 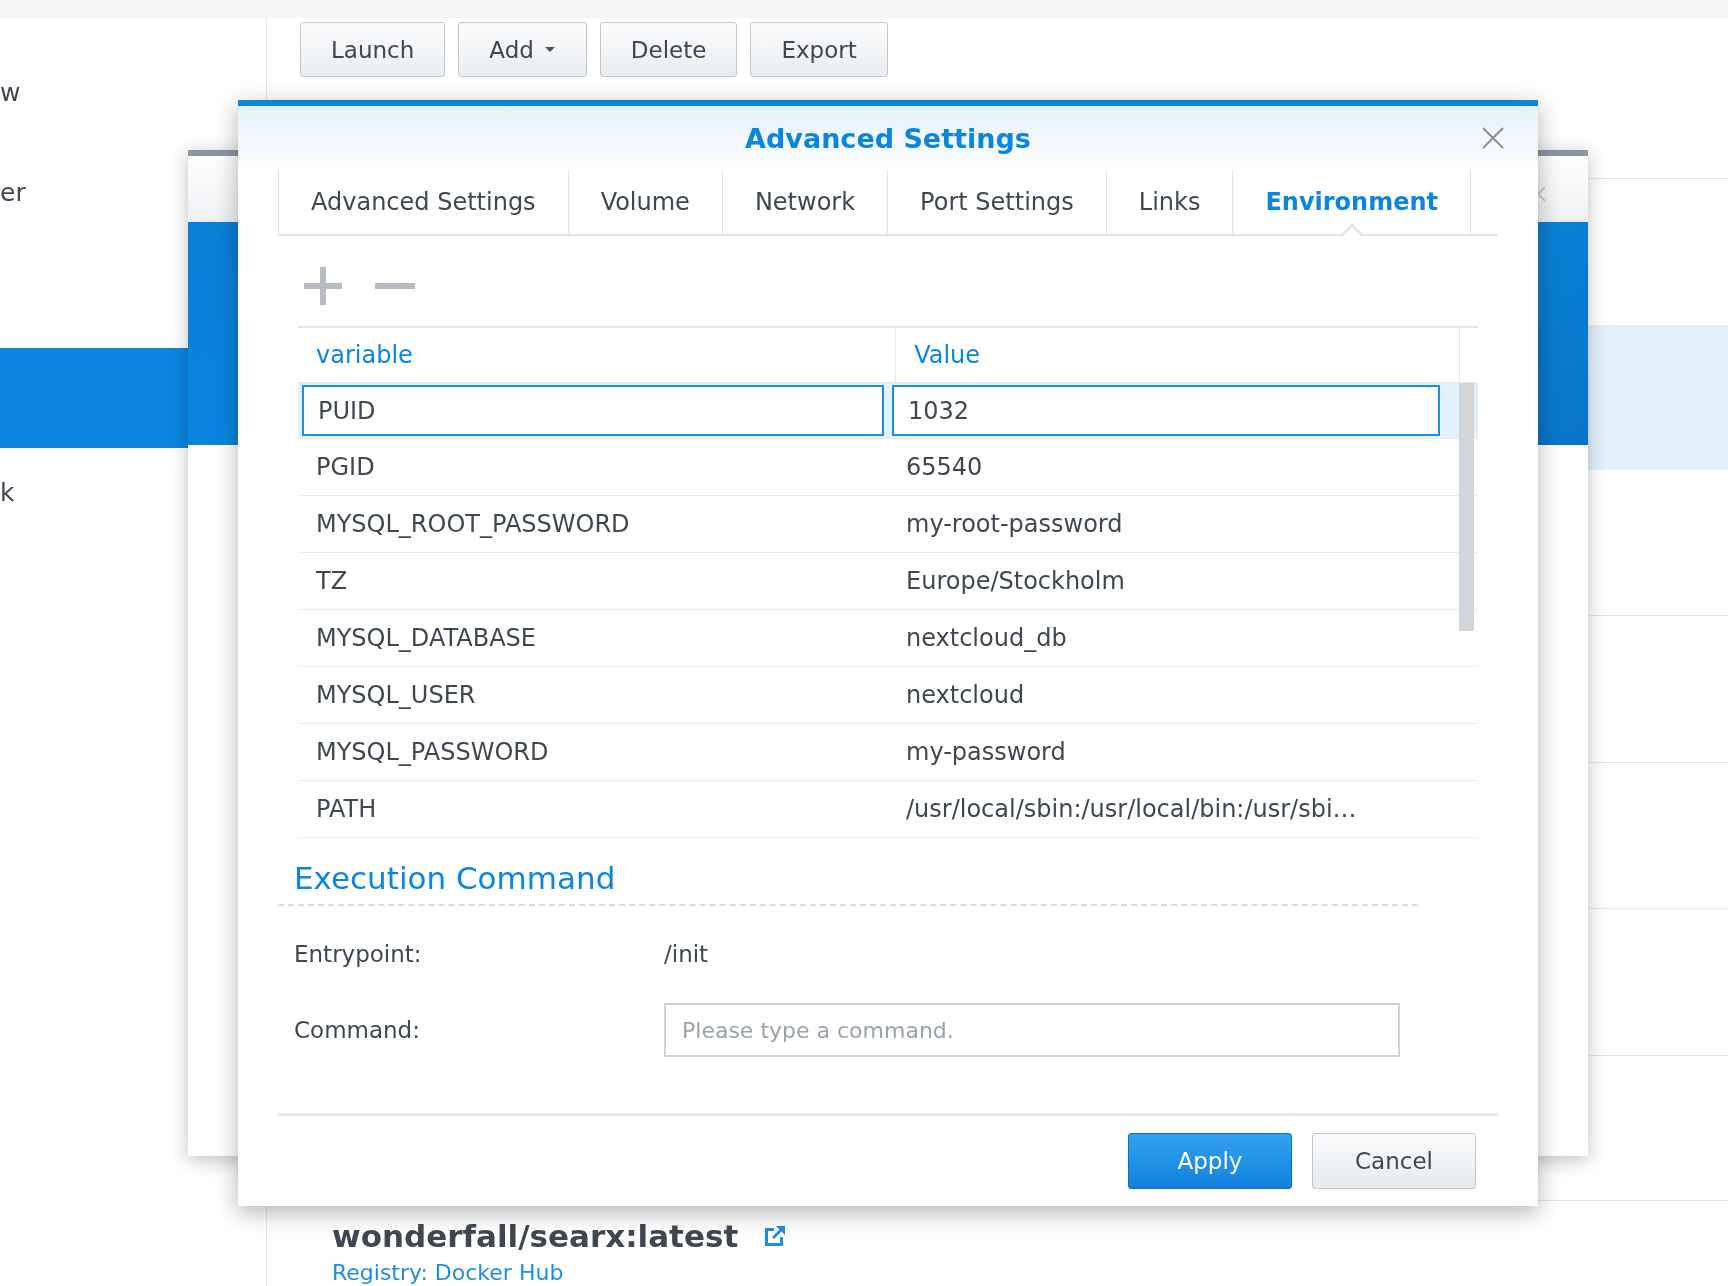 I want to click on table-cell-text: 65540, so click(x=944, y=467).